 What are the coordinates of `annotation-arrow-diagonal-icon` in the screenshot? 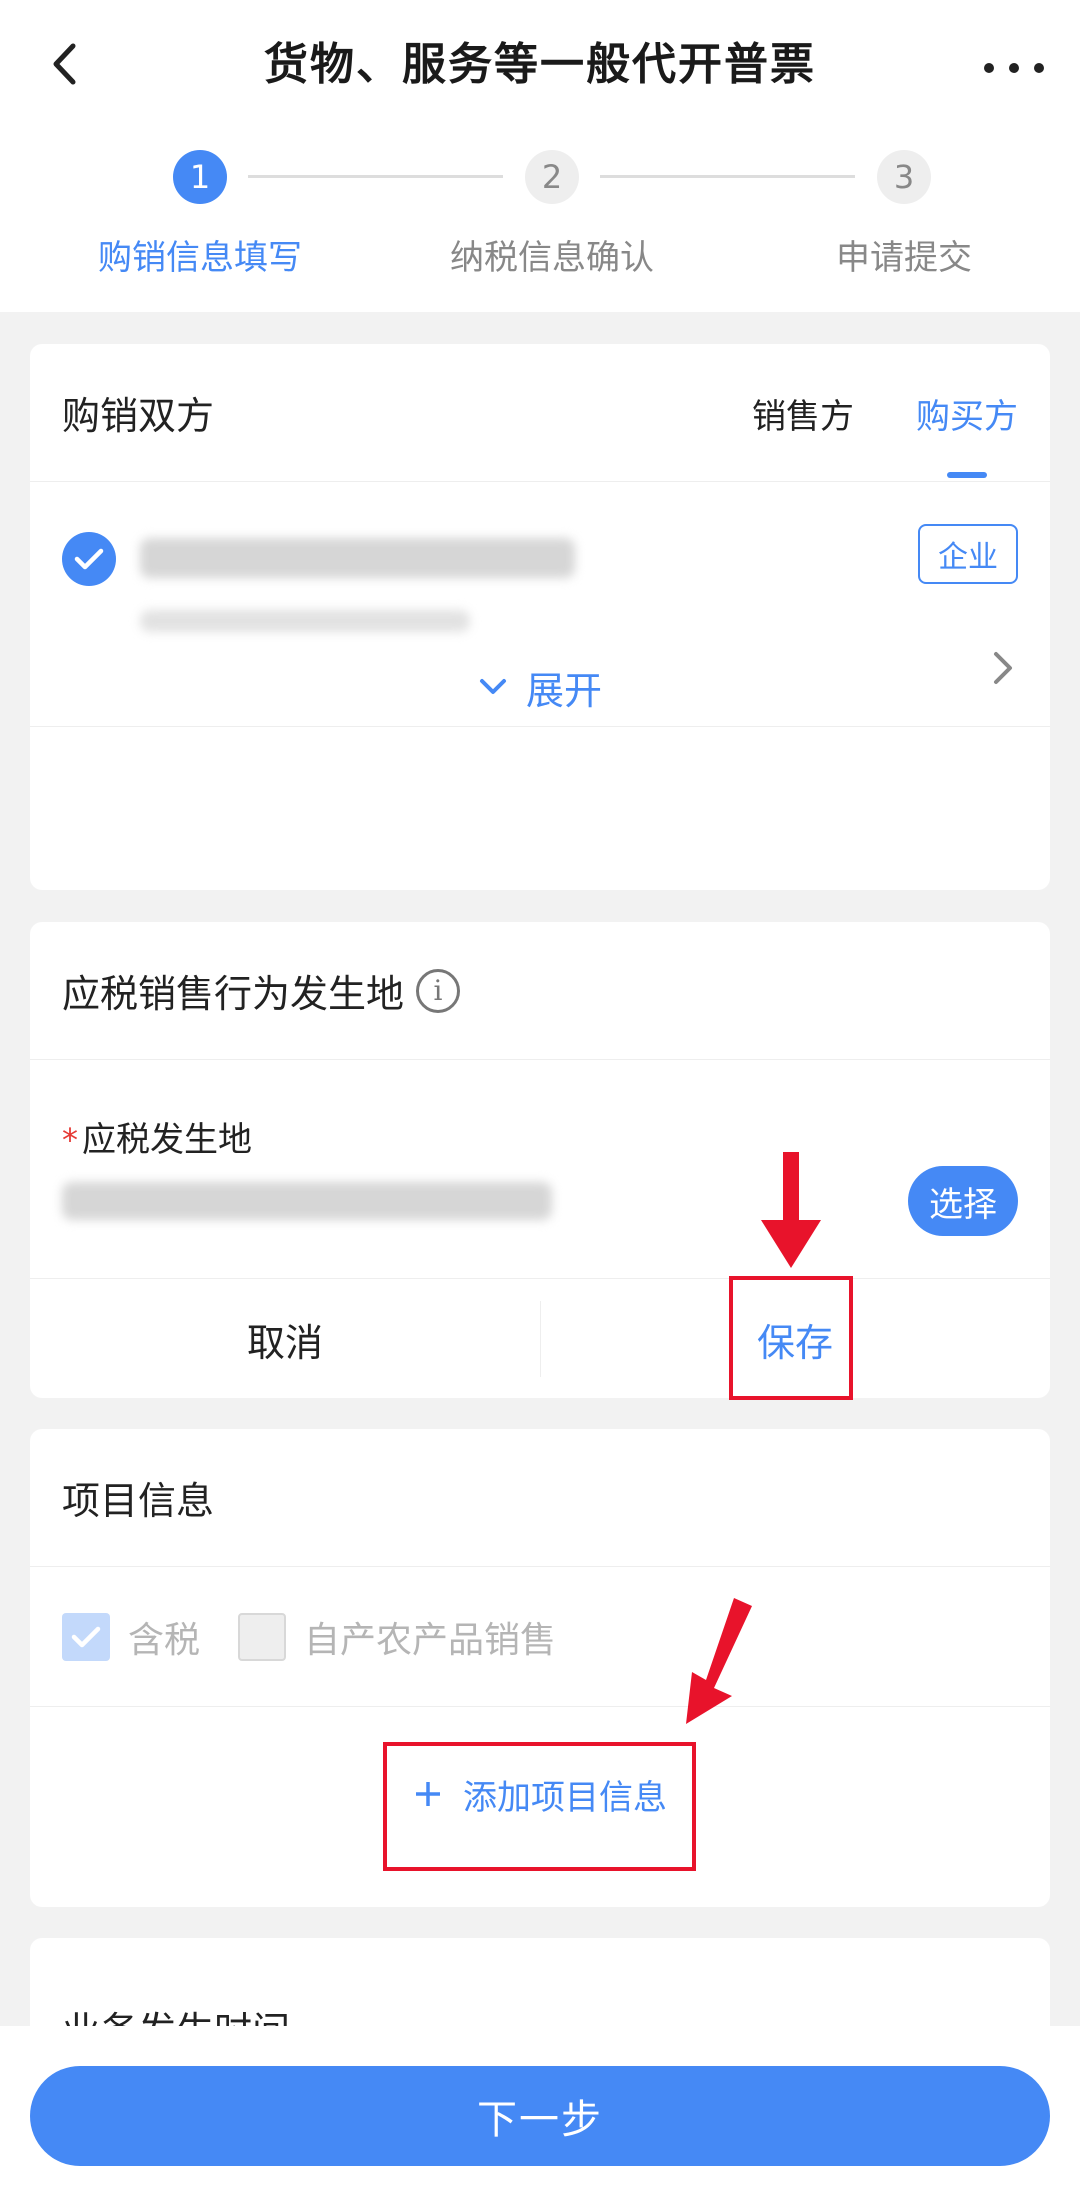 It's located at (719, 1661).